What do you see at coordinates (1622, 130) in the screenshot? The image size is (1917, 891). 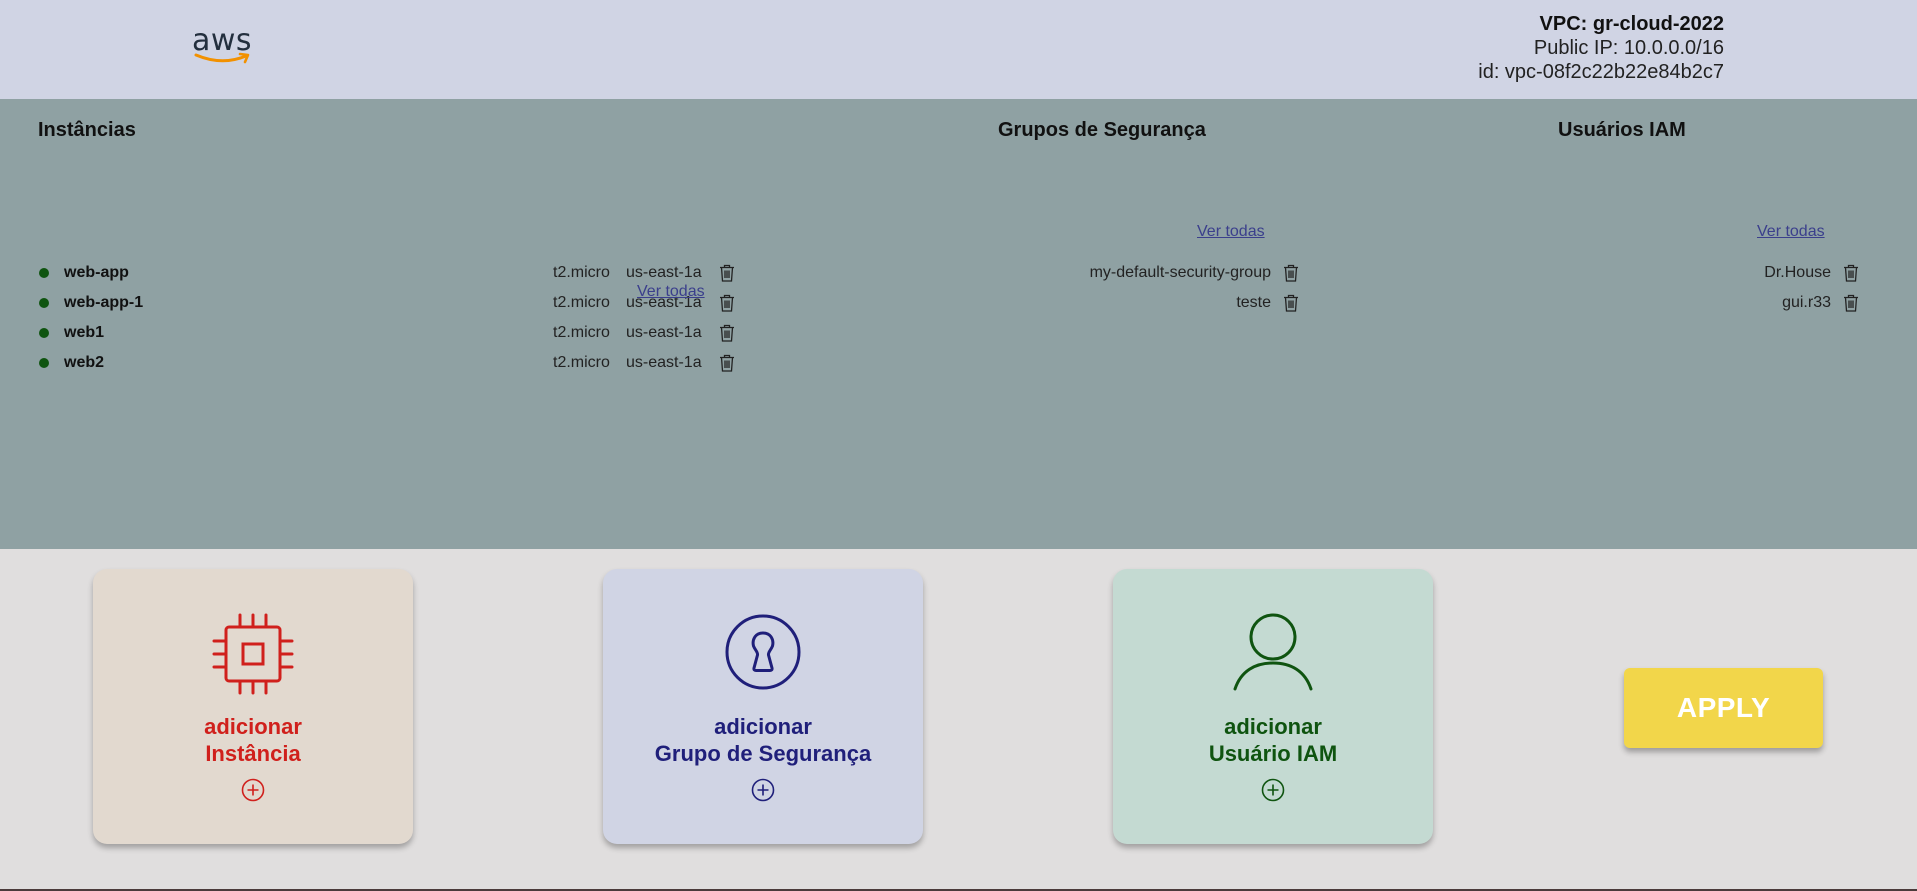 I see `iam-users-title: Usuários IAM` at bounding box center [1622, 130].